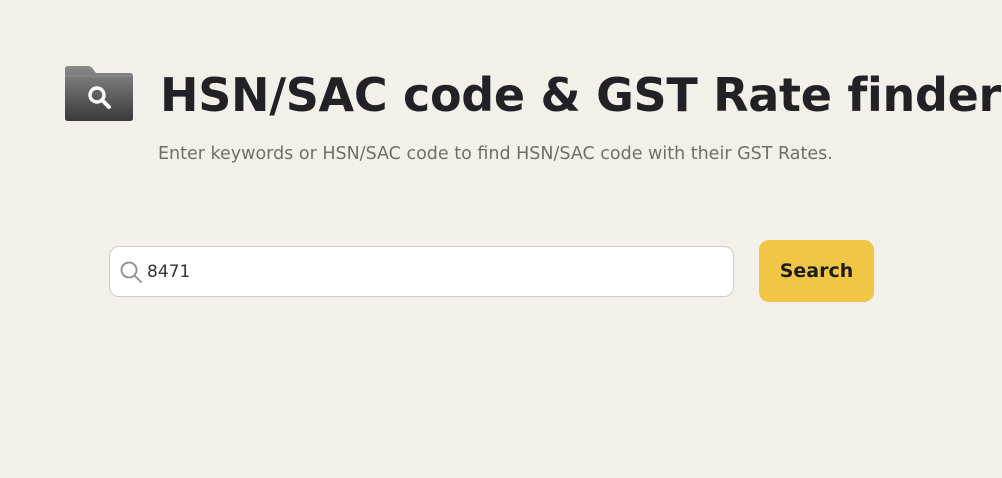 The height and width of the screenshot is (478, 1002). What do you see at coordinates (99, 93) in the screenshot?
I see `folder-search-icon` at bounding box center [99, 93].